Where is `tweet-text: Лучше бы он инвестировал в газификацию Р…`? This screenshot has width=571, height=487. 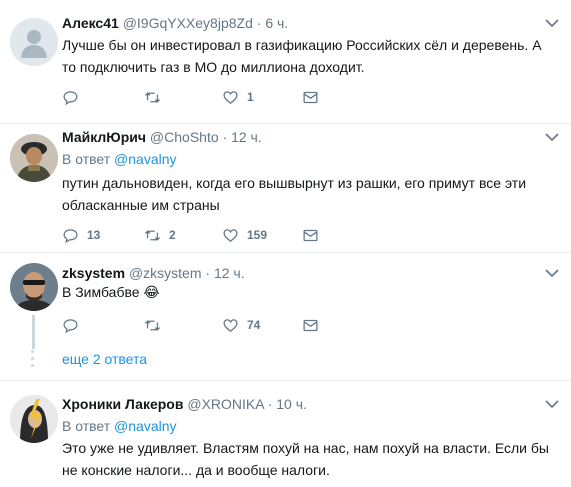
tweet-text: Лучше бы он инвестировал в газификацию Р… is located at coordinates (302, 56).